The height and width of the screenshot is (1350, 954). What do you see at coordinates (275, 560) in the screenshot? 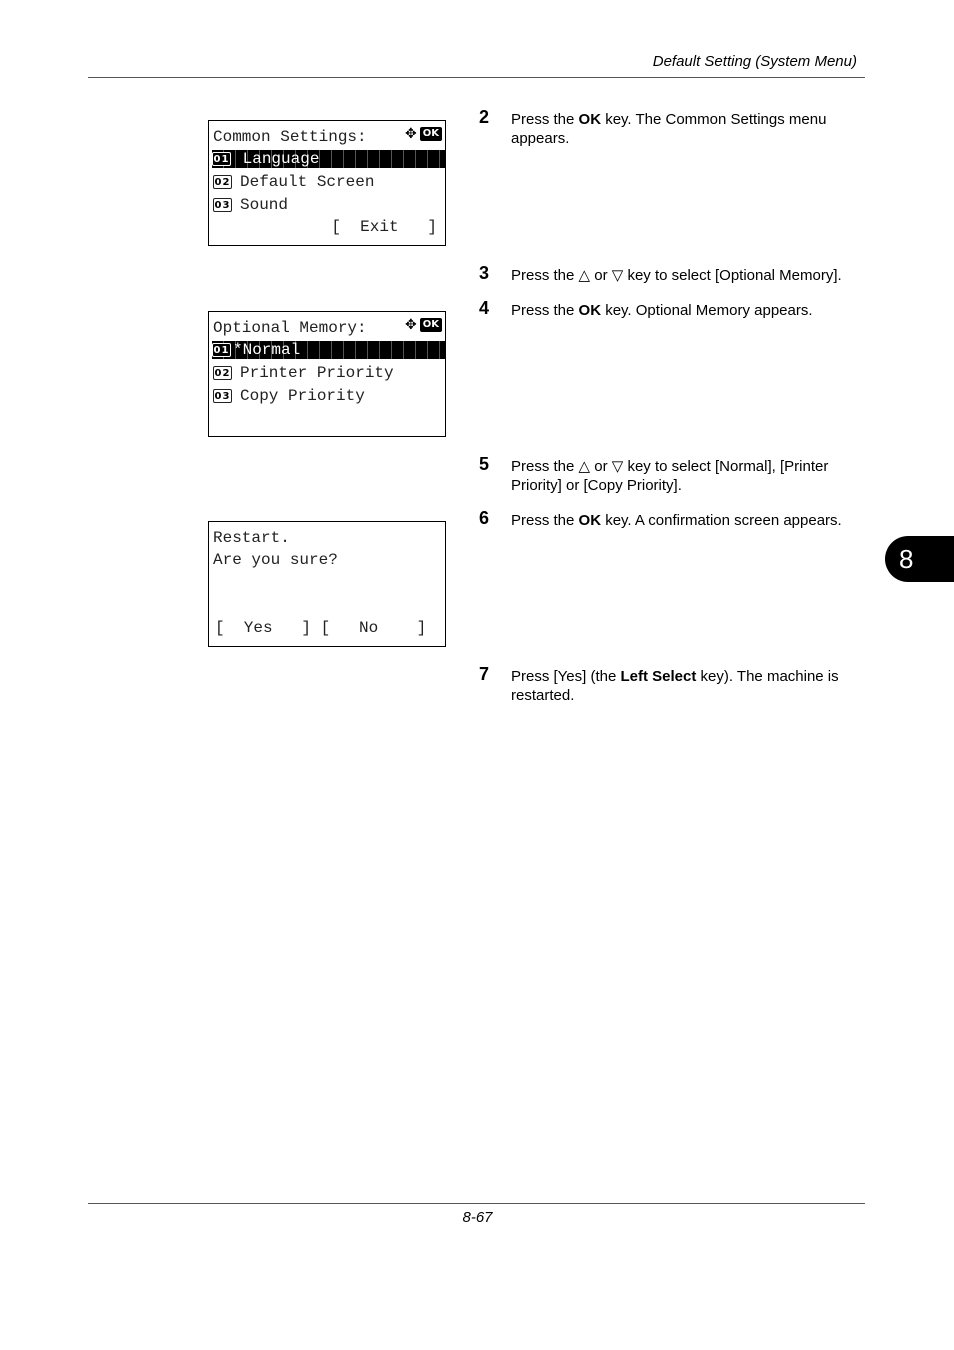
I see `confirm-line-2: Are you sure?` at bounding box center [275, 560].